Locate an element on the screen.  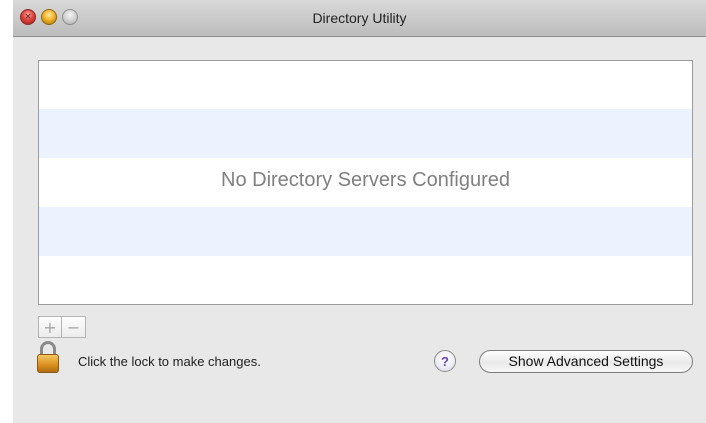
lock-body is located at coordinates (48, 363).